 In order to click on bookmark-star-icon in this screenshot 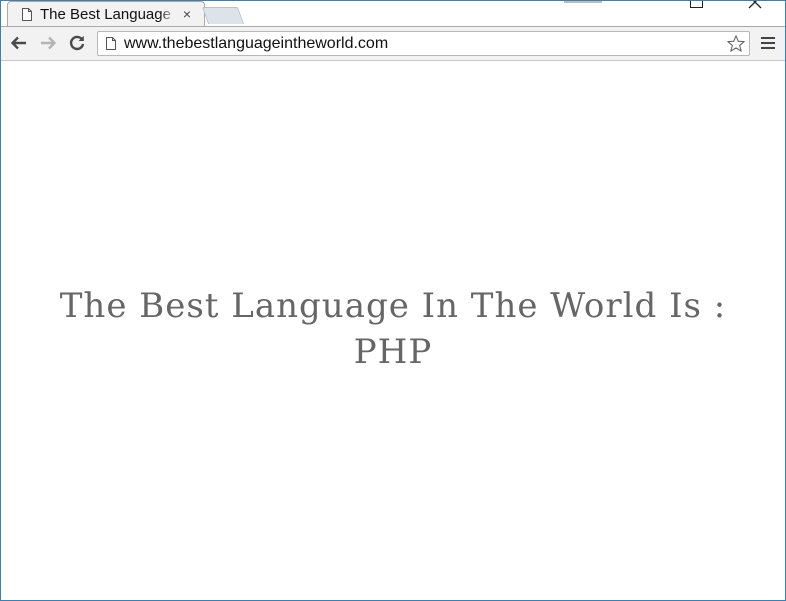, I will do `click(736, 44)`.